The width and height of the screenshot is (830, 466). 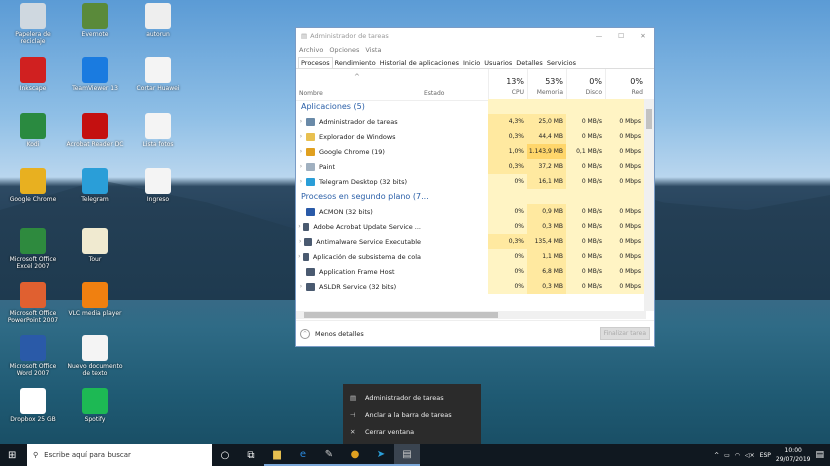 I want to click on menu-item: Vista, so click(x=373, y=50).